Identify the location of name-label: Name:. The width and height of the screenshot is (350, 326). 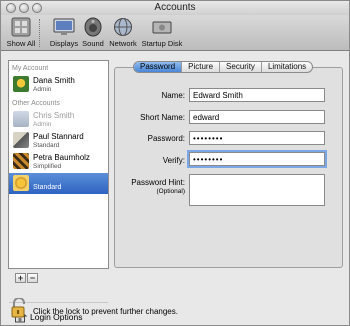
(173, 95).